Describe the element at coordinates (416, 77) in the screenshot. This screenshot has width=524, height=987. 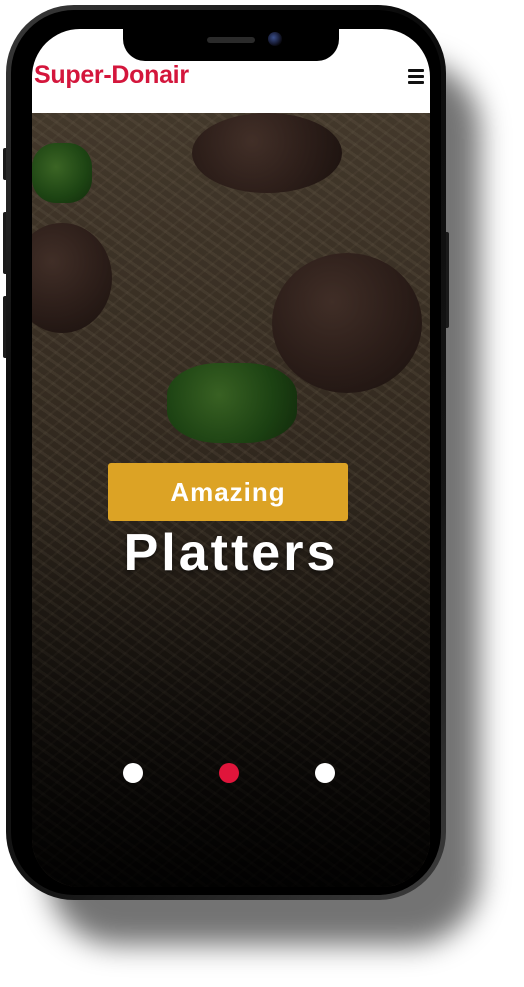
I see `hamburger-menu-icon` at that location.